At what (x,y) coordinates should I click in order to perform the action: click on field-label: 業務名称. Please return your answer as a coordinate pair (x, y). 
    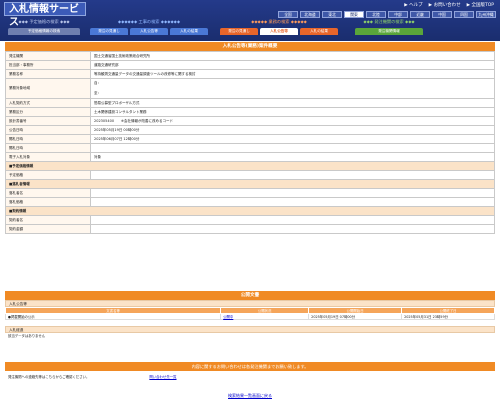
    Looking at the image, I should click on (48, 74).